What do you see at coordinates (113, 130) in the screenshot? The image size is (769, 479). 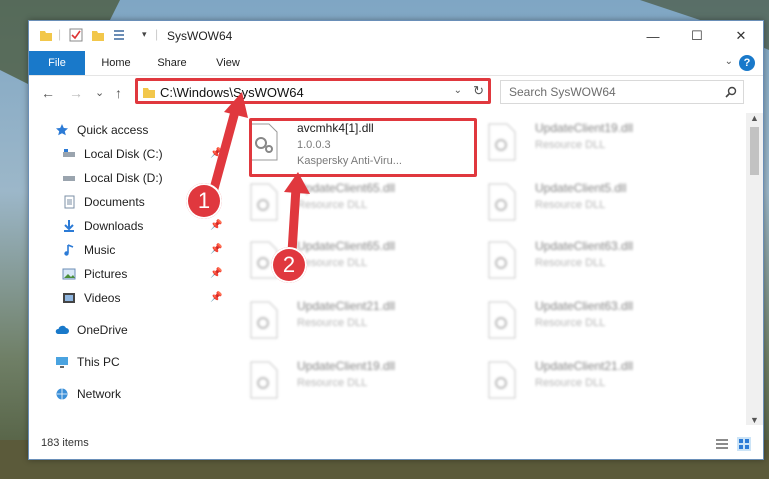 I see `sidebar-item-label: Quick access` at bounding box center [113, 130].